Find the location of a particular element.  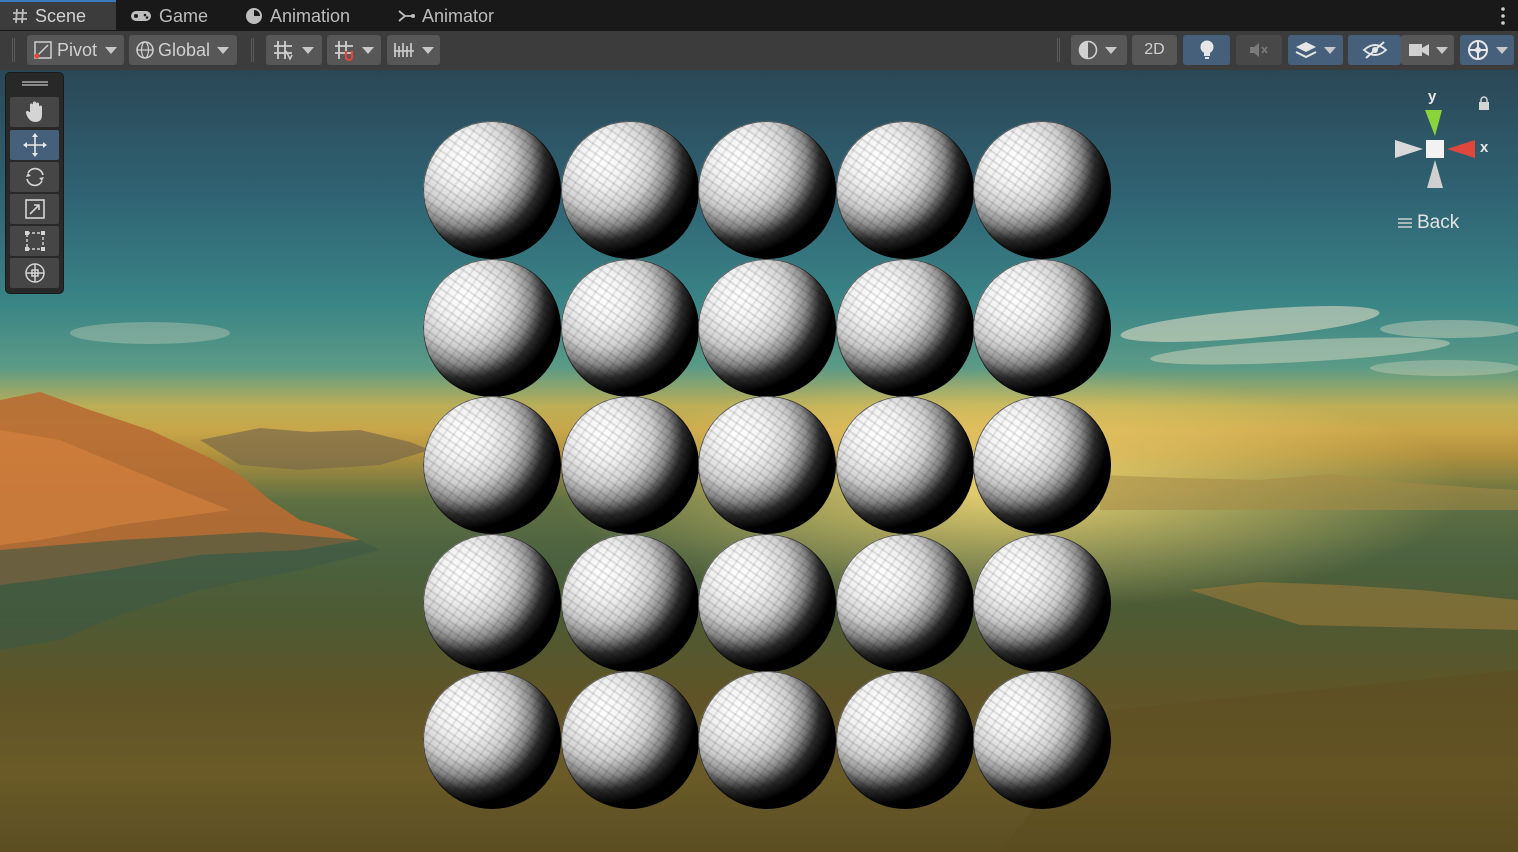

ruler-snapping-dropdown is located at coordinates (413, 50).